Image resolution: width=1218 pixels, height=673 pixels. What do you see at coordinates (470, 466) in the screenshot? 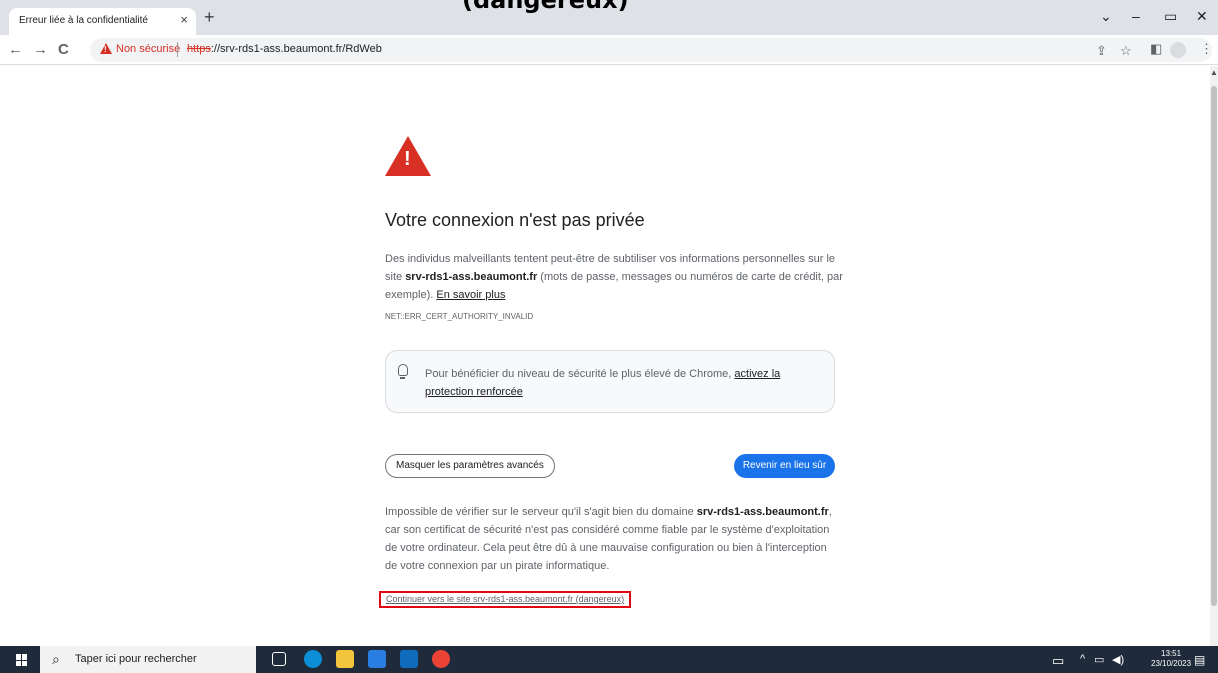
I see `hide-advanced-button: Masquer les paramètres avancés` at bounding box center [470, 466].